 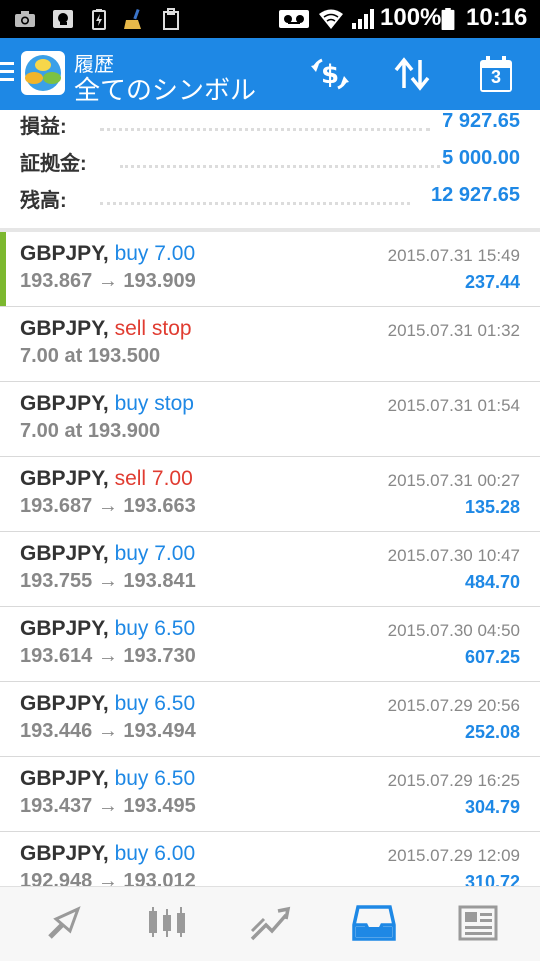 What do you see at coordinates (497, 17) in the screenshot?
I see `clock: 10:16` at bounding box center [497, 17].